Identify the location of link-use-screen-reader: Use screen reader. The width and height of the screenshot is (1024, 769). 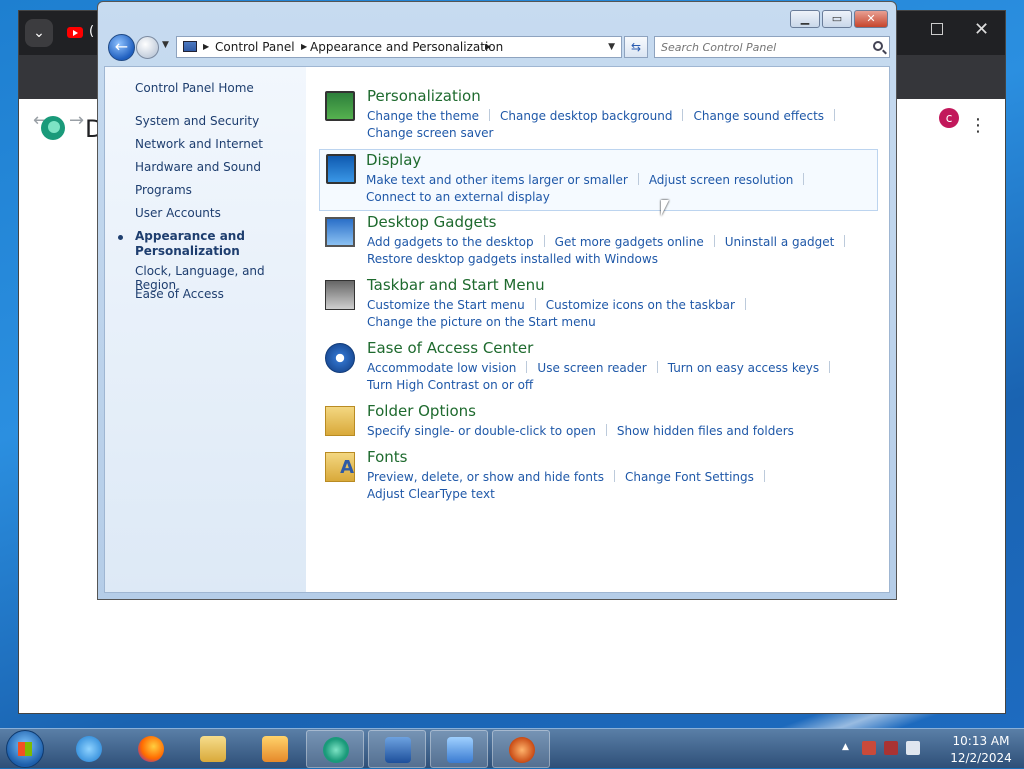
(591, 368).